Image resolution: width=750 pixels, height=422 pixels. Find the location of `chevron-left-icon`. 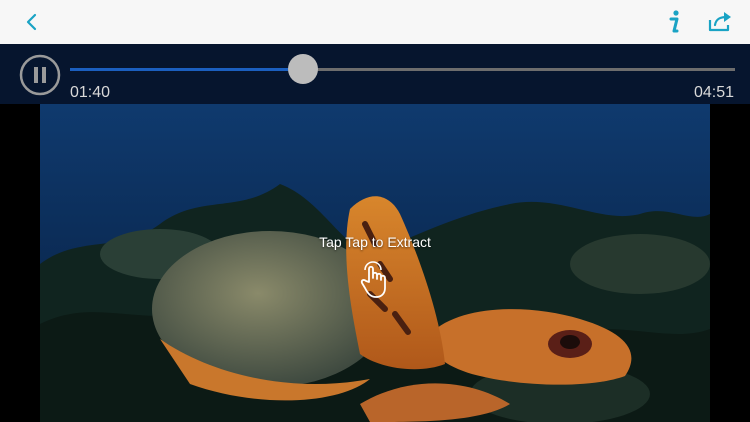

chevron-left-icon is located at coordinates (31, 22).